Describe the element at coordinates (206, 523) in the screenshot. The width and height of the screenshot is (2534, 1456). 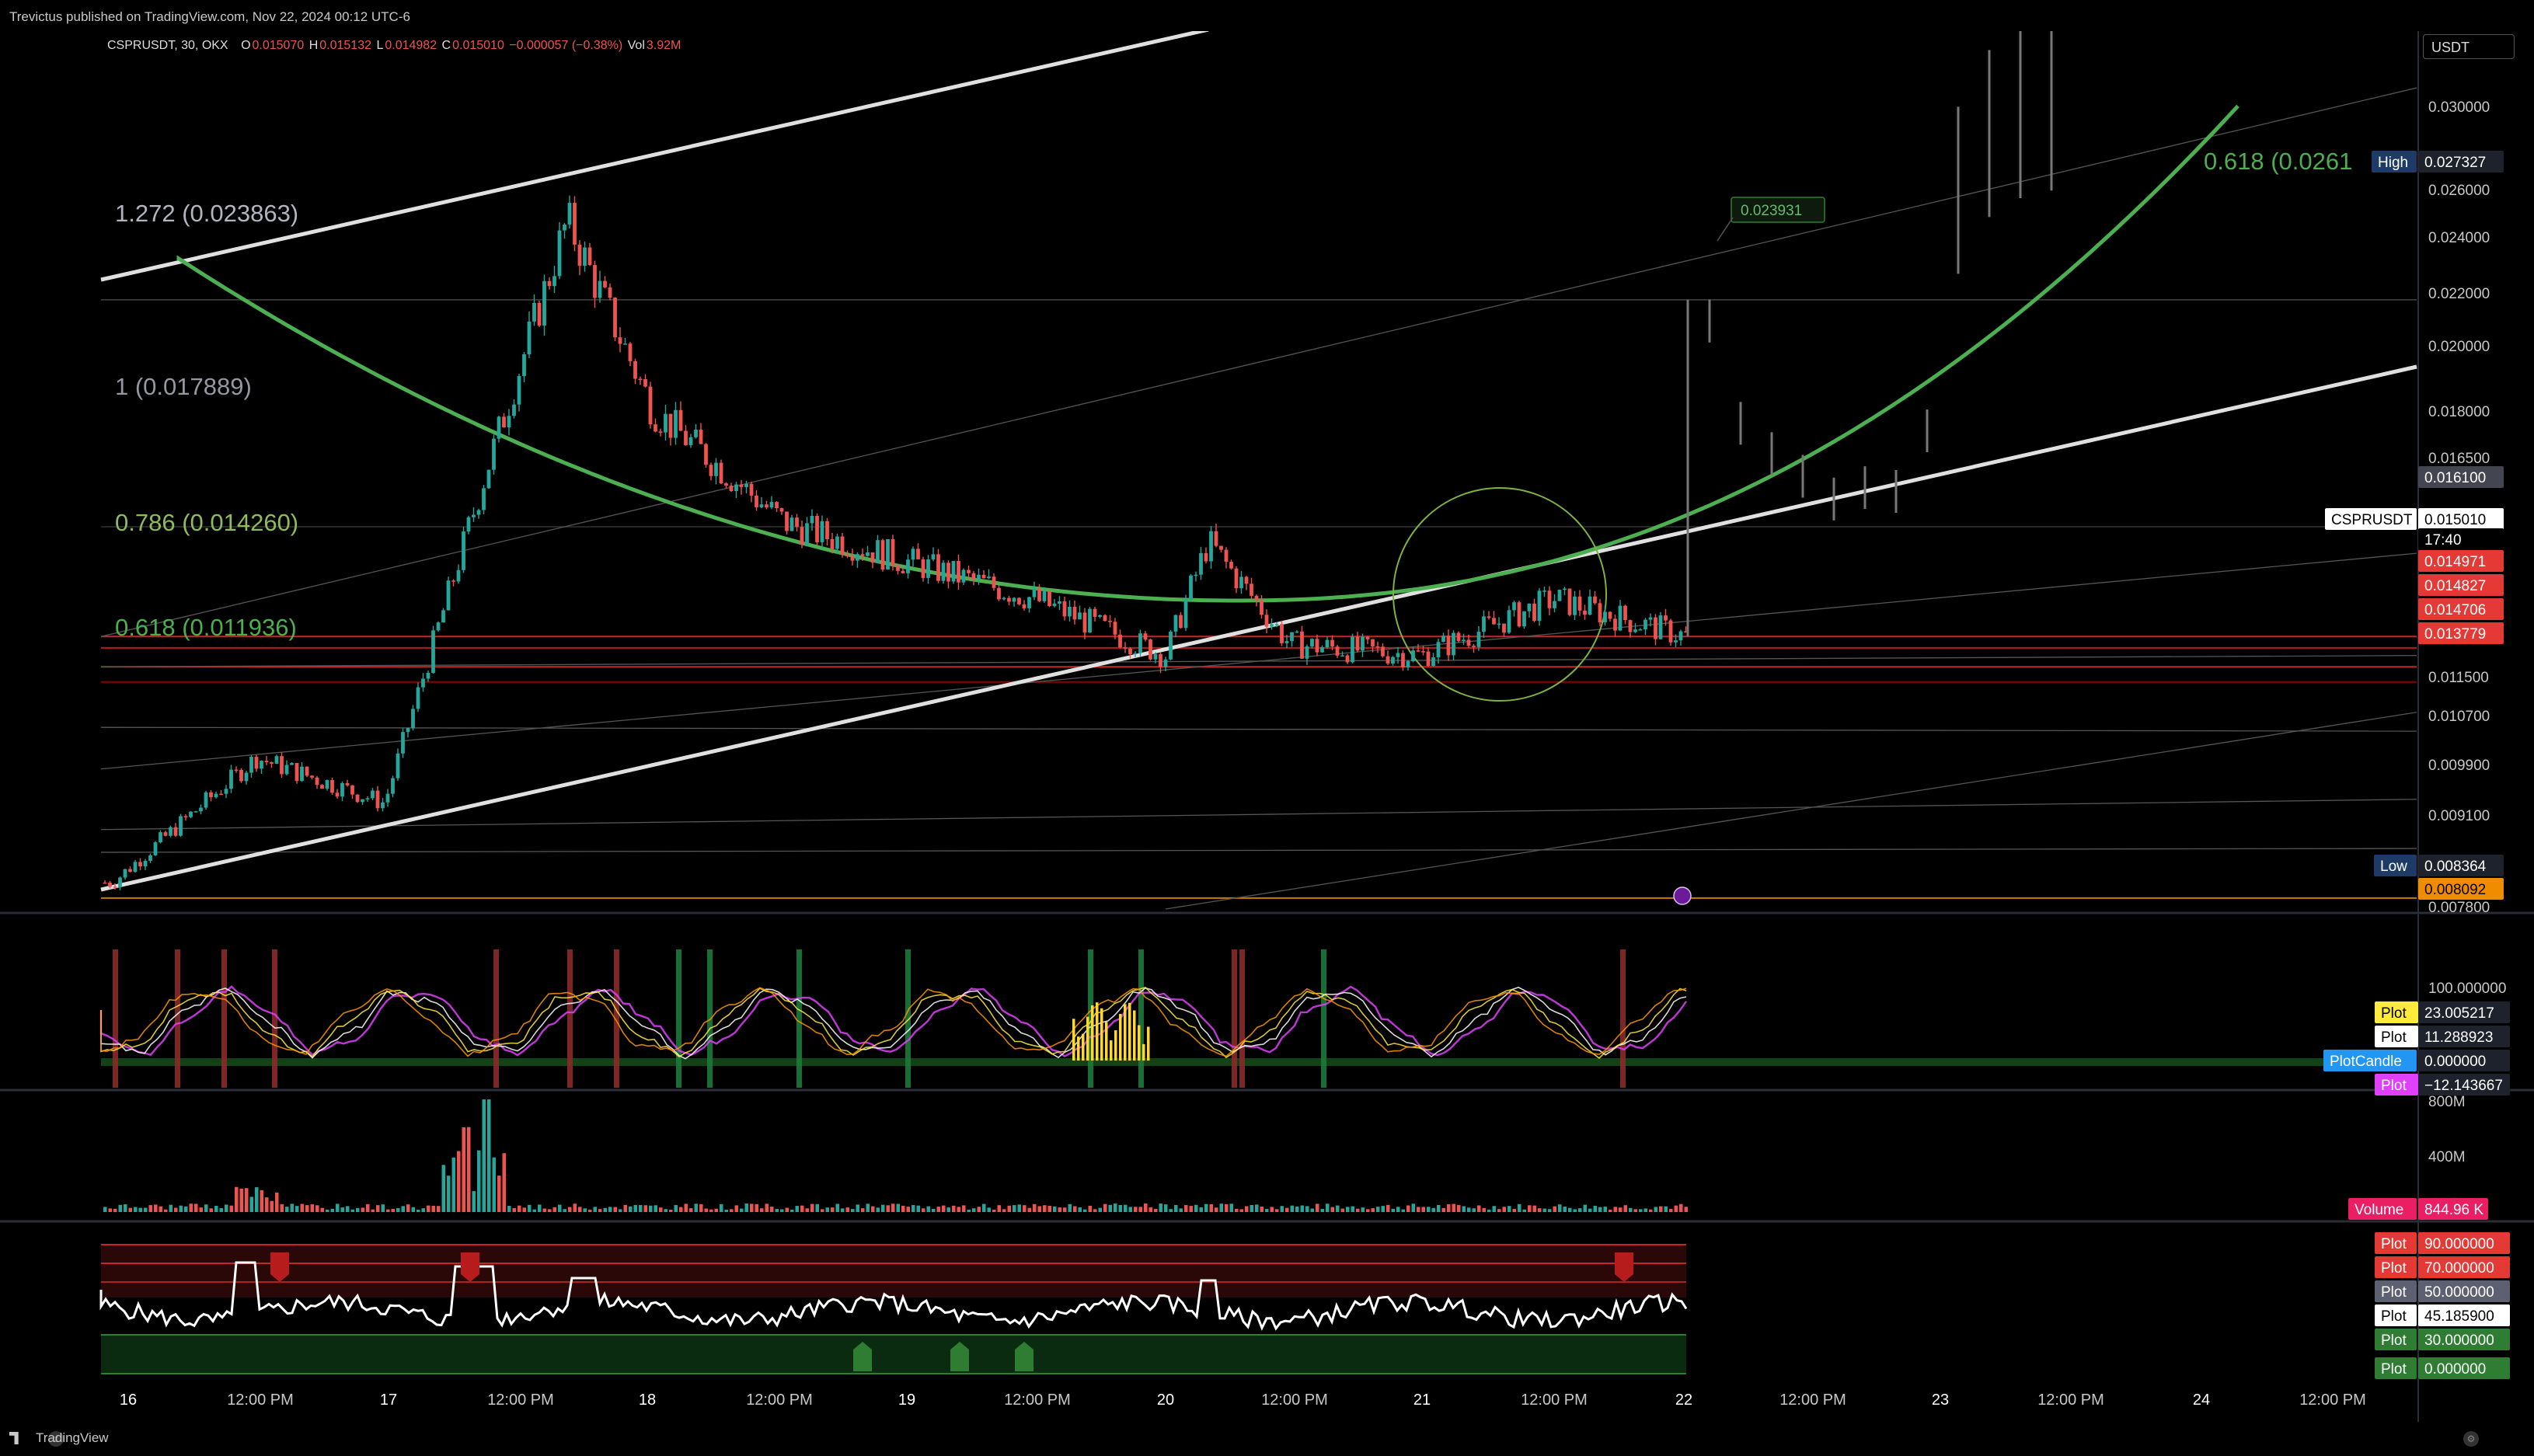
I see `fib-level-label: 0.786 (0.014260)` at that location.